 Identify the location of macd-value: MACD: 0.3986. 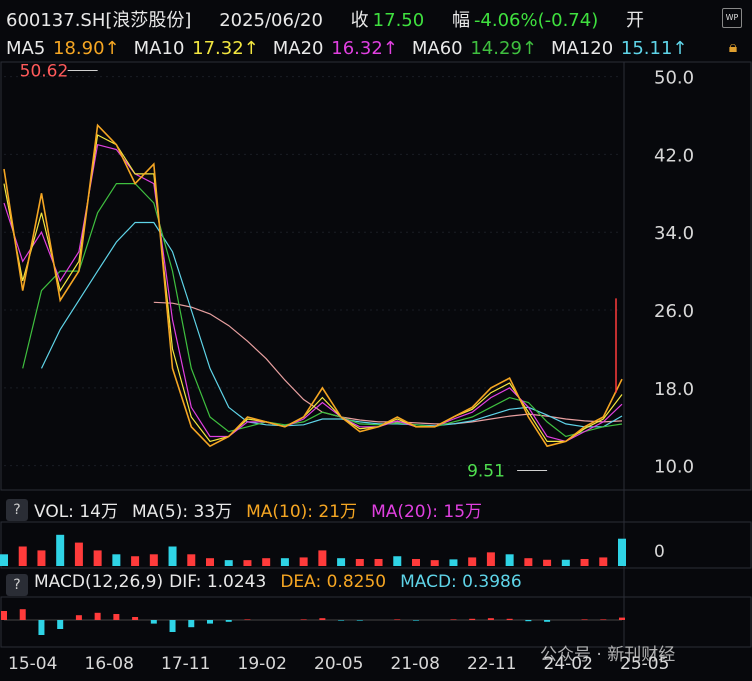
(461, 582).